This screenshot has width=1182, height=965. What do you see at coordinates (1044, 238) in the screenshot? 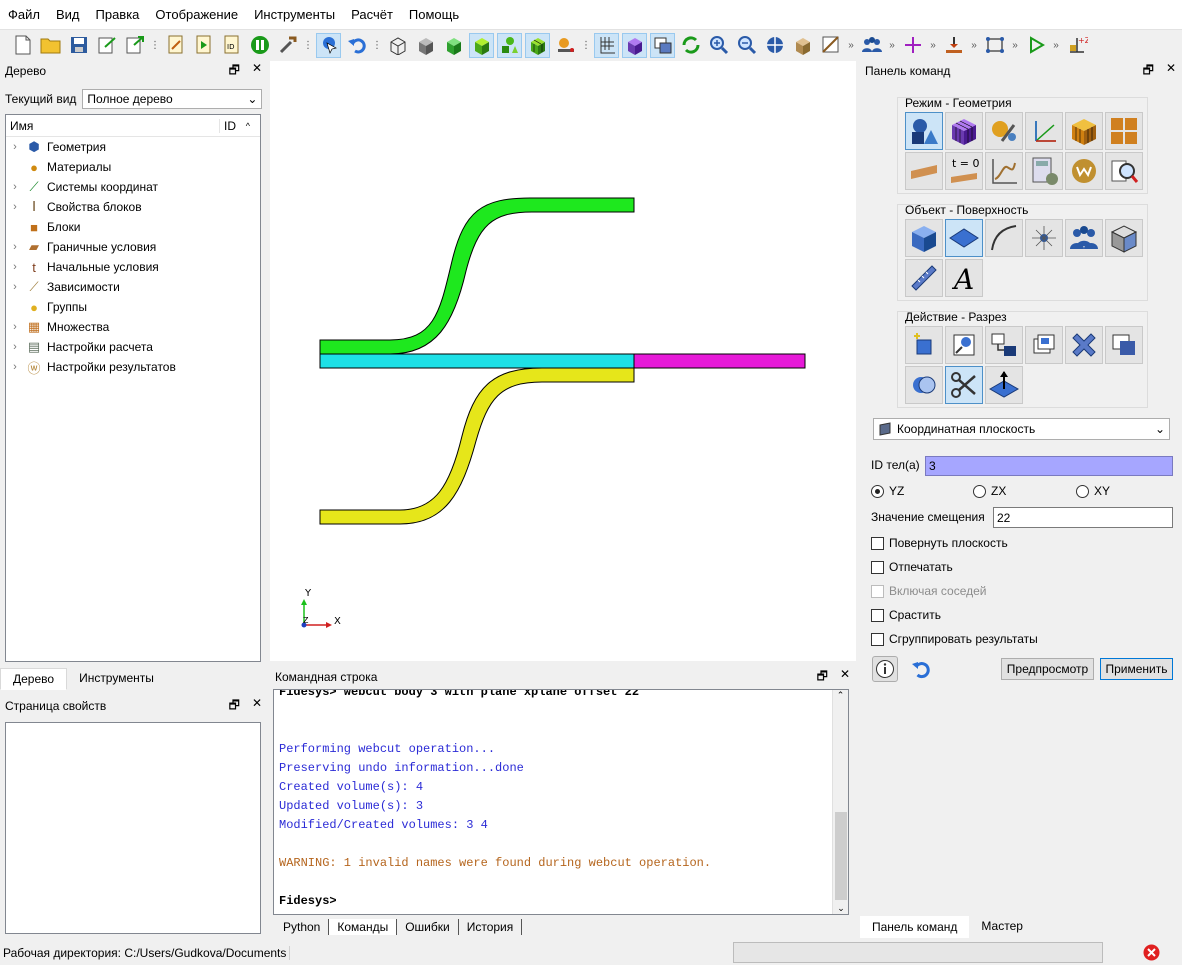
I see `vertex-button` at bounding box center [1044, 238].